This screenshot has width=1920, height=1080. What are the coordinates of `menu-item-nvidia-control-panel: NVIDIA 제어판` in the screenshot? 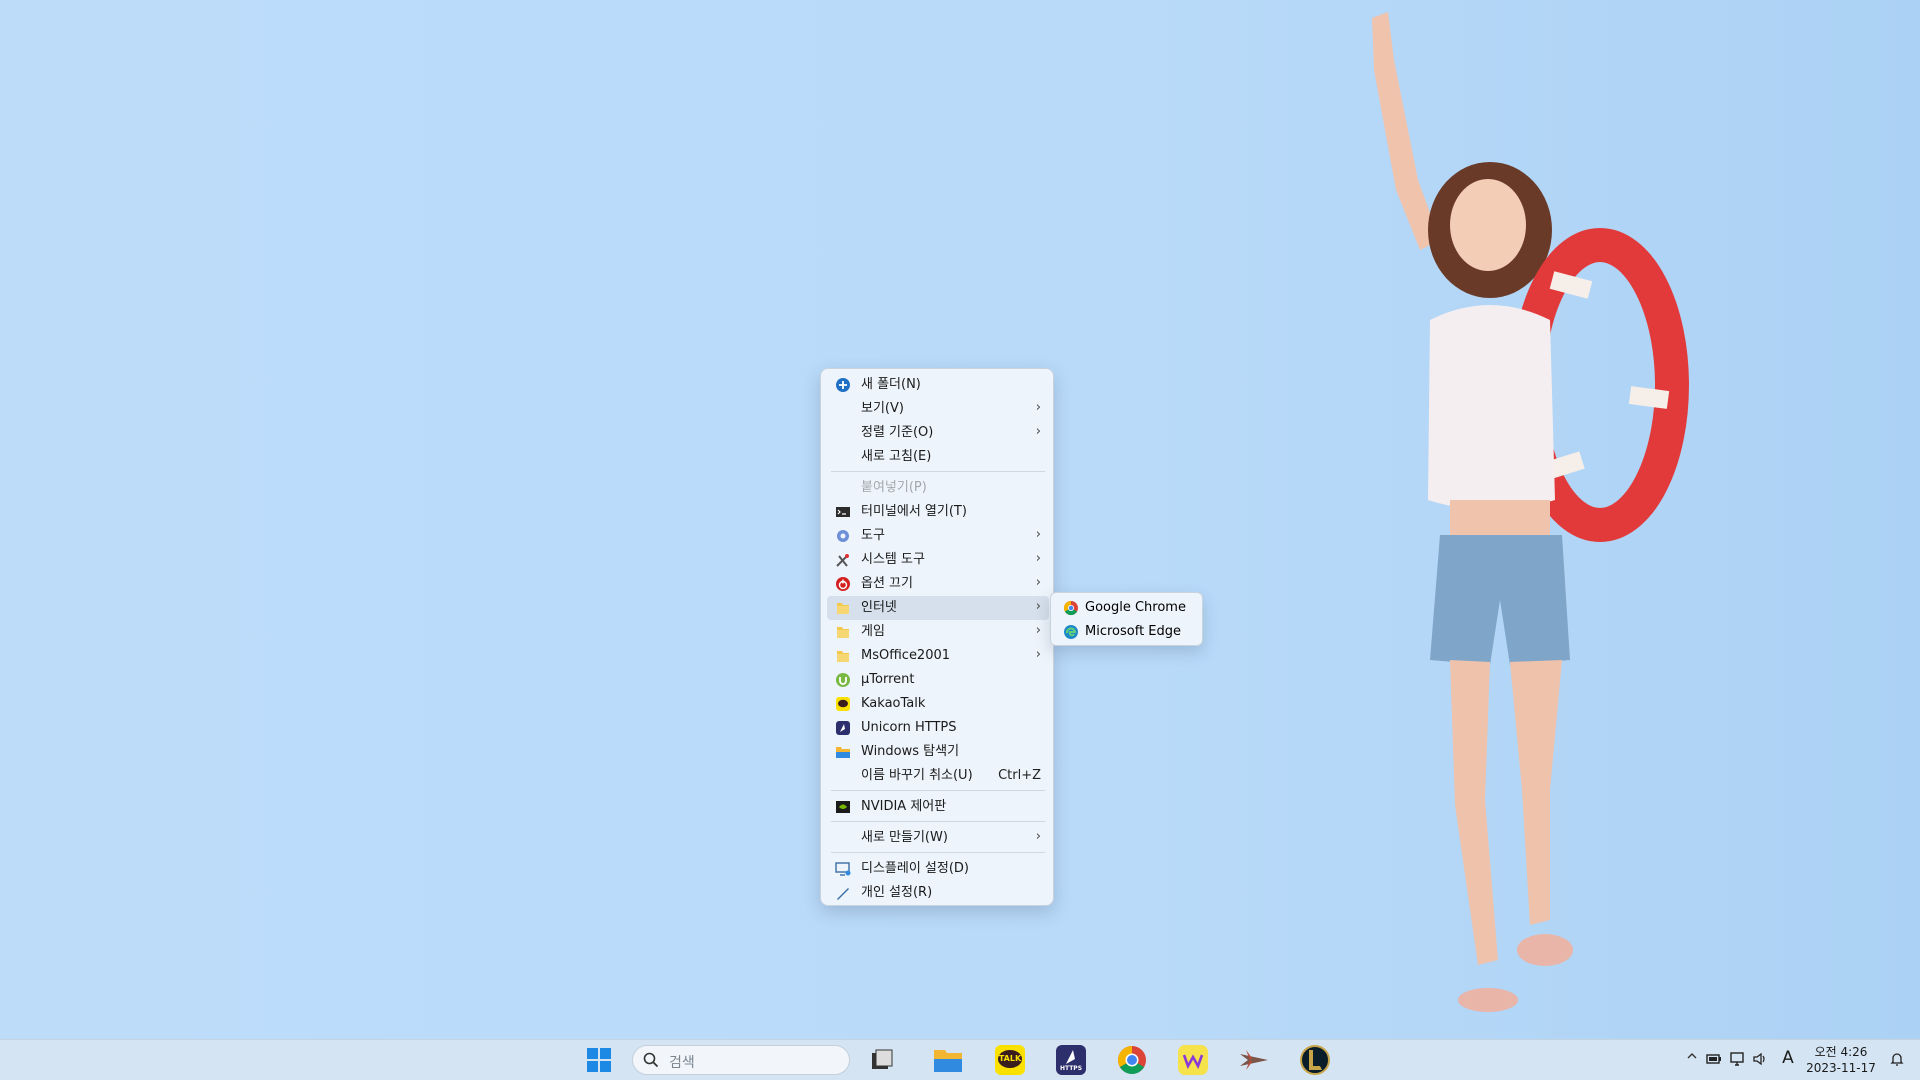 It's located at (938, 807).